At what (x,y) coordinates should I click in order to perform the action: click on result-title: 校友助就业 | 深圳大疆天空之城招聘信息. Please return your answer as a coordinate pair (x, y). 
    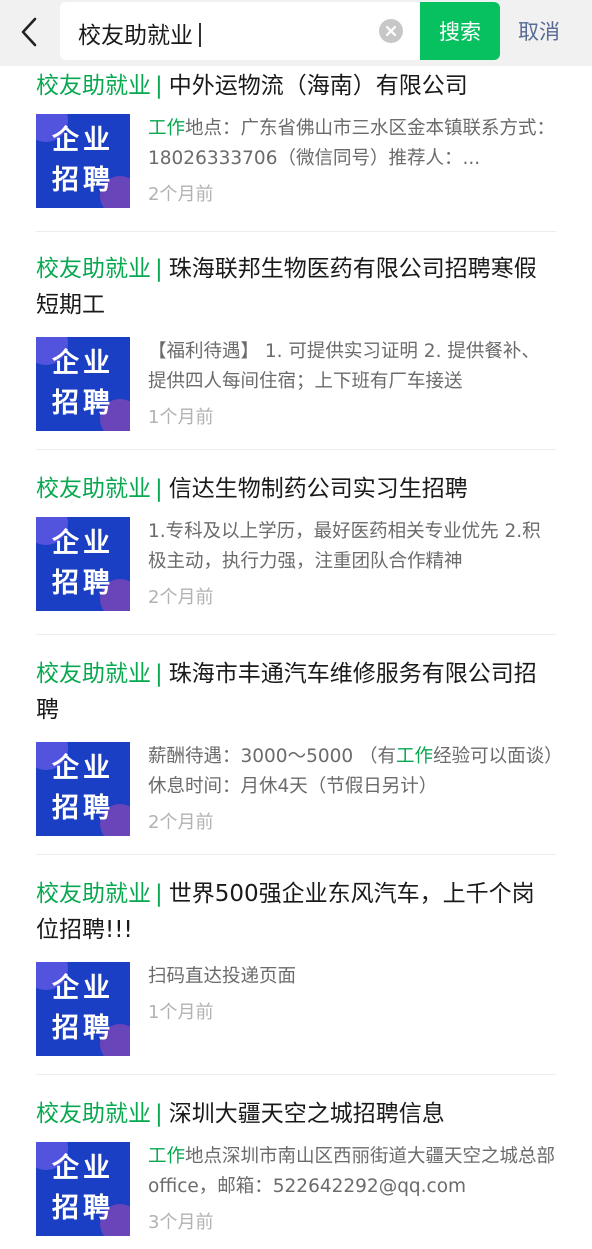
    Looking at the image, I should click on (296, 1114).